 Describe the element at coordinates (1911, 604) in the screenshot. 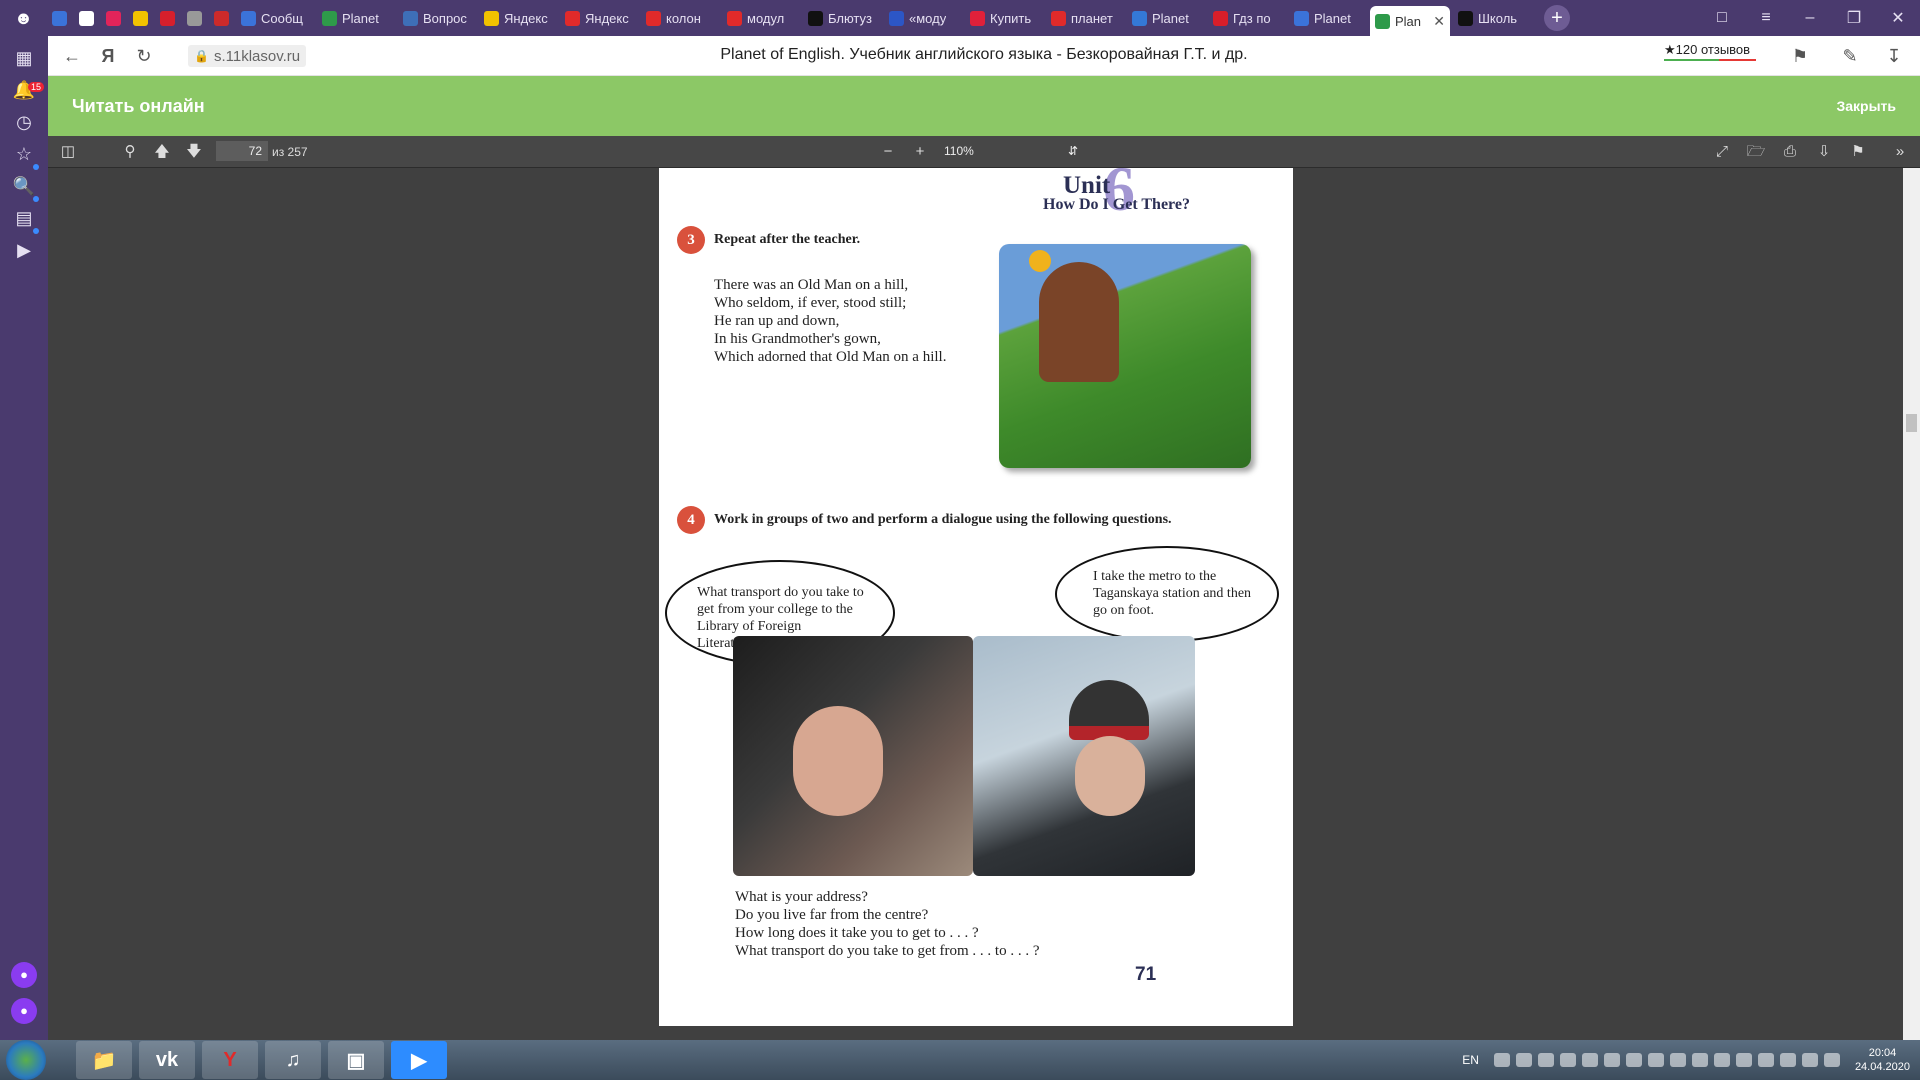

I see `vertical-scrollbar` at that location.